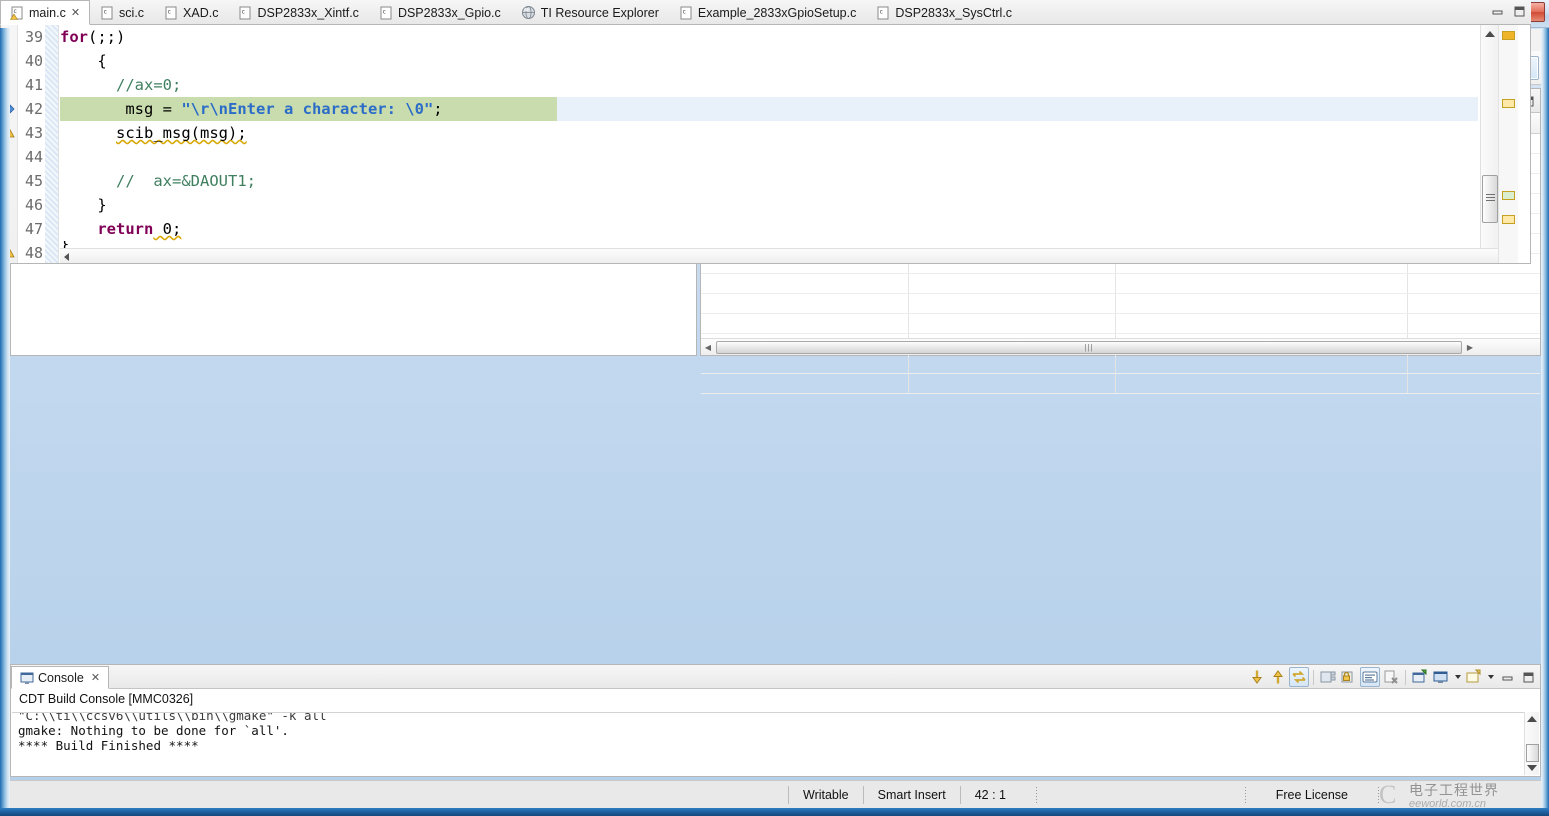 Image resolution: width=1549 pixels, height=816 pixels. What do you see at coordinates (1420, 677) in the screenshot?
I see `open-console-icon` at bounding box center [1420, 677].